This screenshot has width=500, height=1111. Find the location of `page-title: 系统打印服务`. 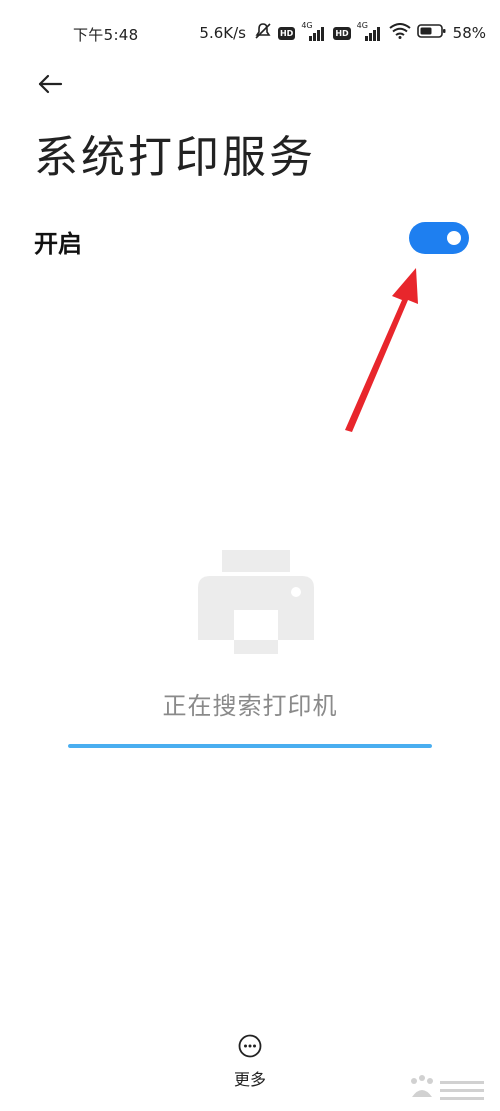

page-title: 系统打印服务 is located at coordinates (175, 157).